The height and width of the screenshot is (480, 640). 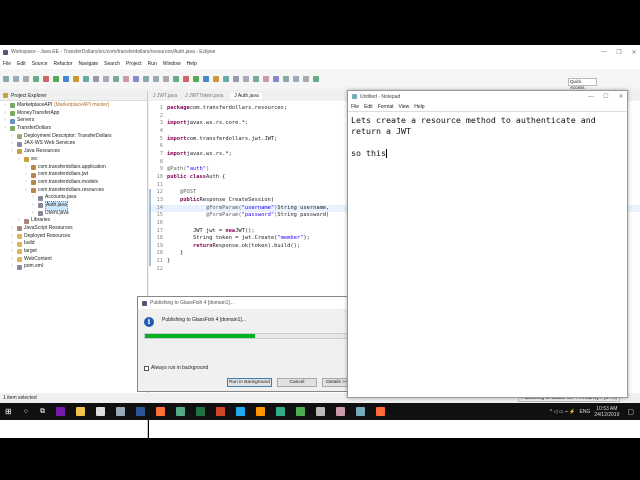 I want to click on run-in-background-button: Run in Background, so click(x=249, y=382).